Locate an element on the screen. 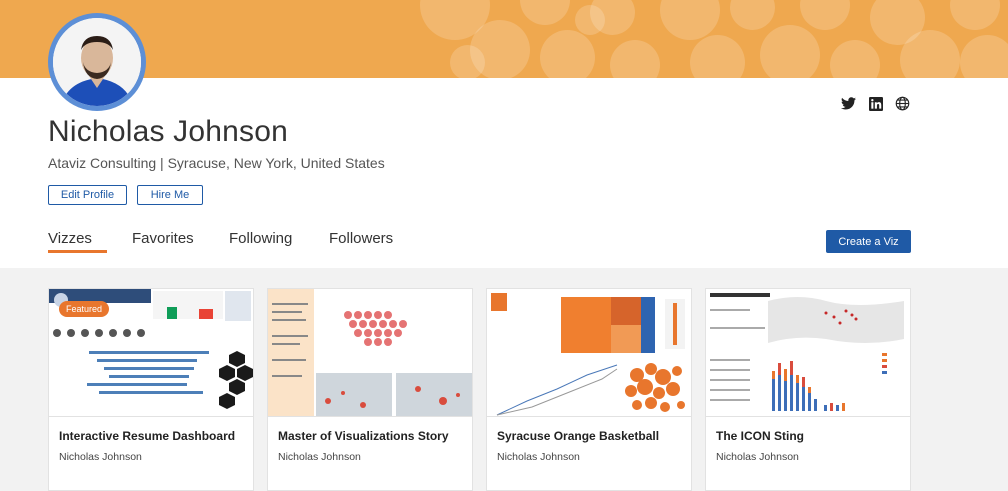 The width and height of the screenshot is (1008, 491). social-links is located at coordinates (875, 103).